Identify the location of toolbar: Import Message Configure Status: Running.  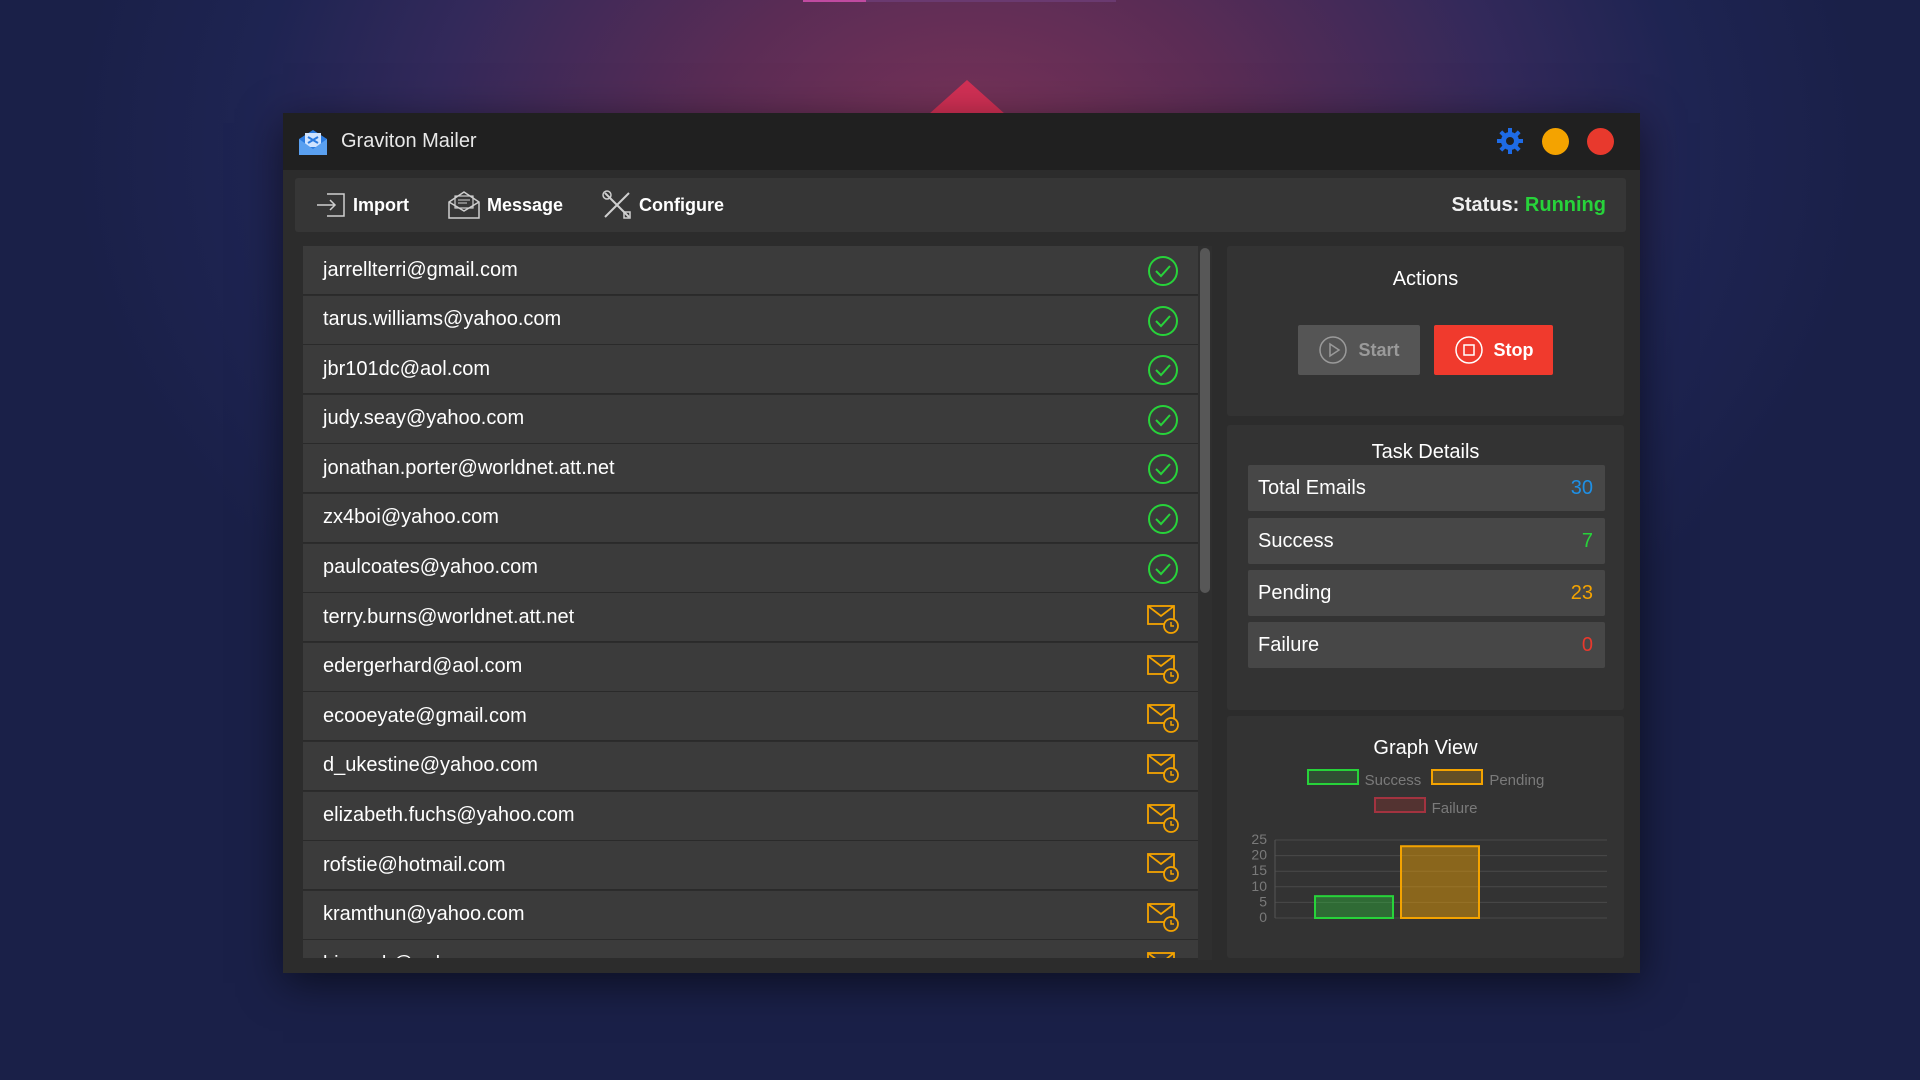
(960, 205).